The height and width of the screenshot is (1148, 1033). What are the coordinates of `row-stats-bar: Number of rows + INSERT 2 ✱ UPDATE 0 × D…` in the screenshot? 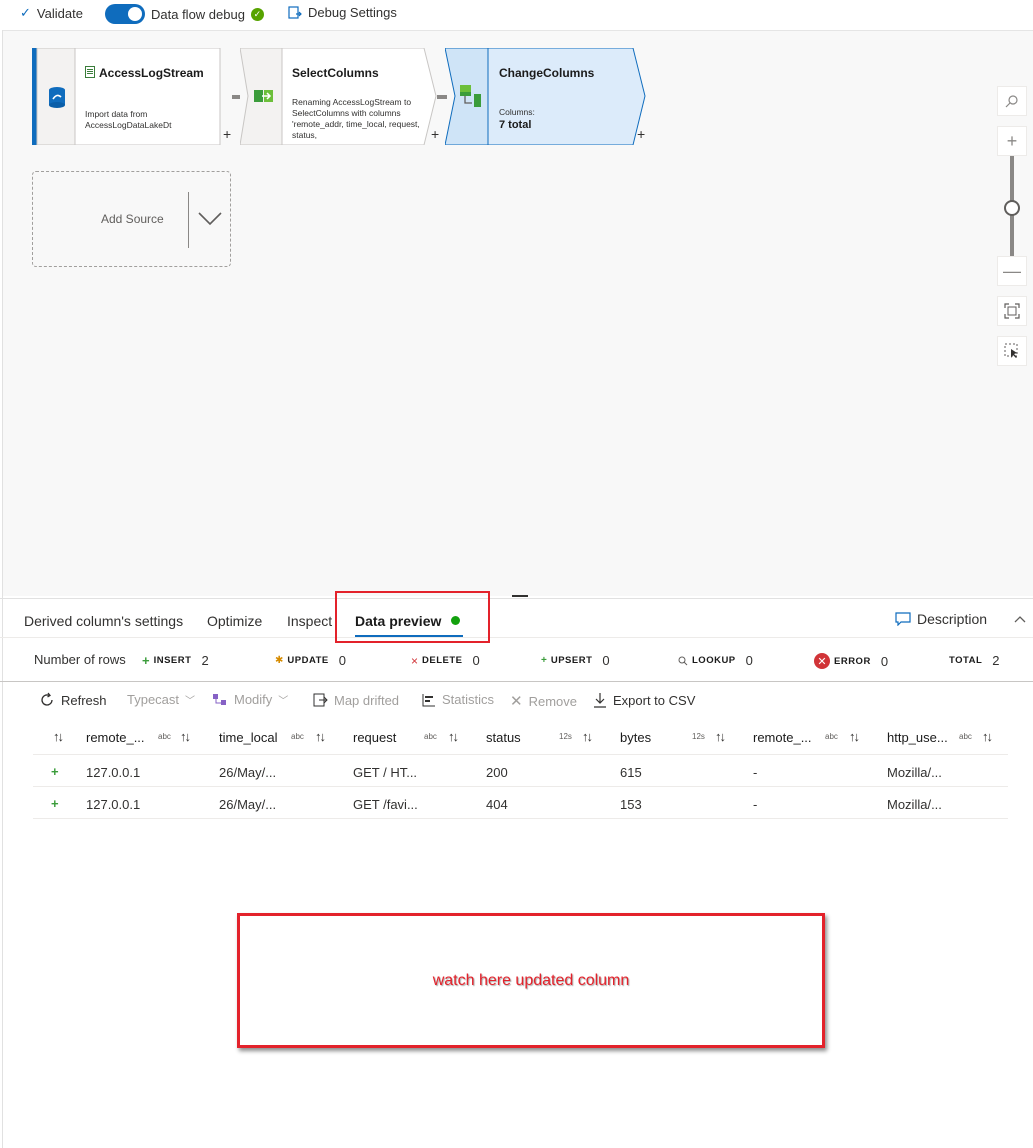 It's located at (516, 660).